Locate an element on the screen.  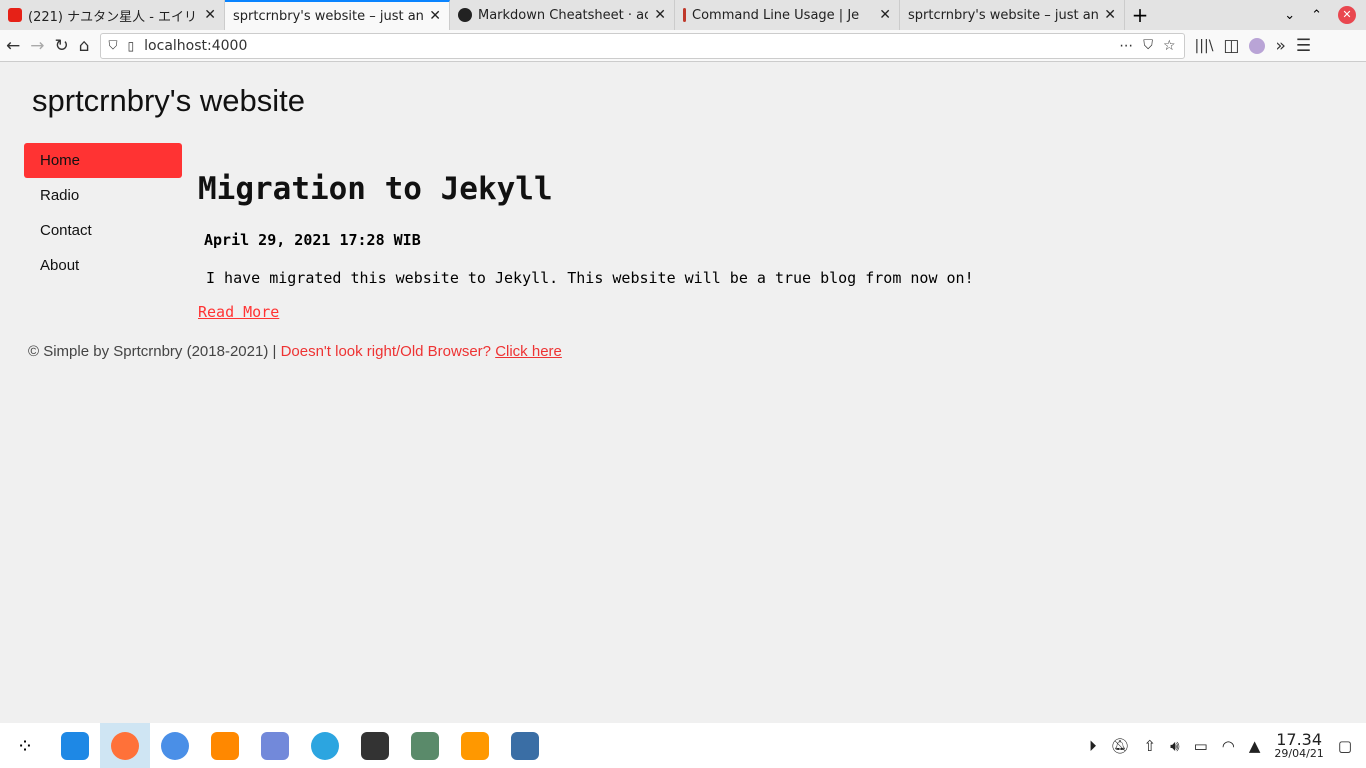
post-title: Migration to Jekyll is located at coordinates (375, 189).